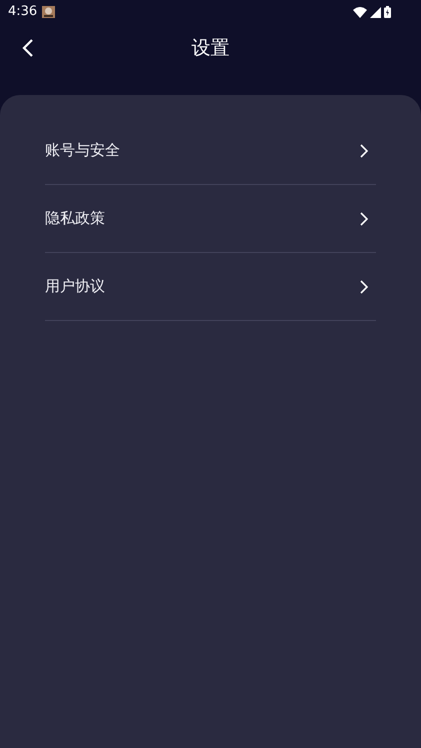  What do you see at coordinates (210, 151) in the screenshot?
I see `menu-item: 账号与安全` at bounding box center [210, 151].